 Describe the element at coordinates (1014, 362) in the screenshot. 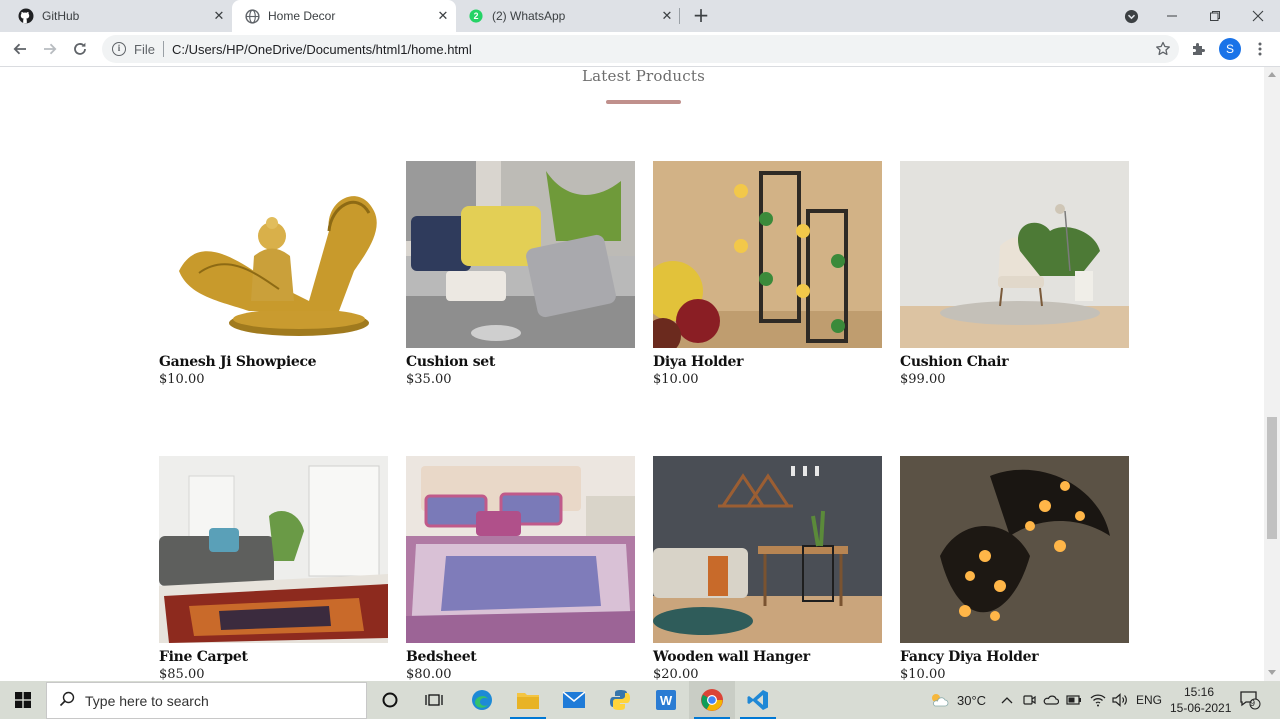

I see `product-name: Cushion Chair` at that location.